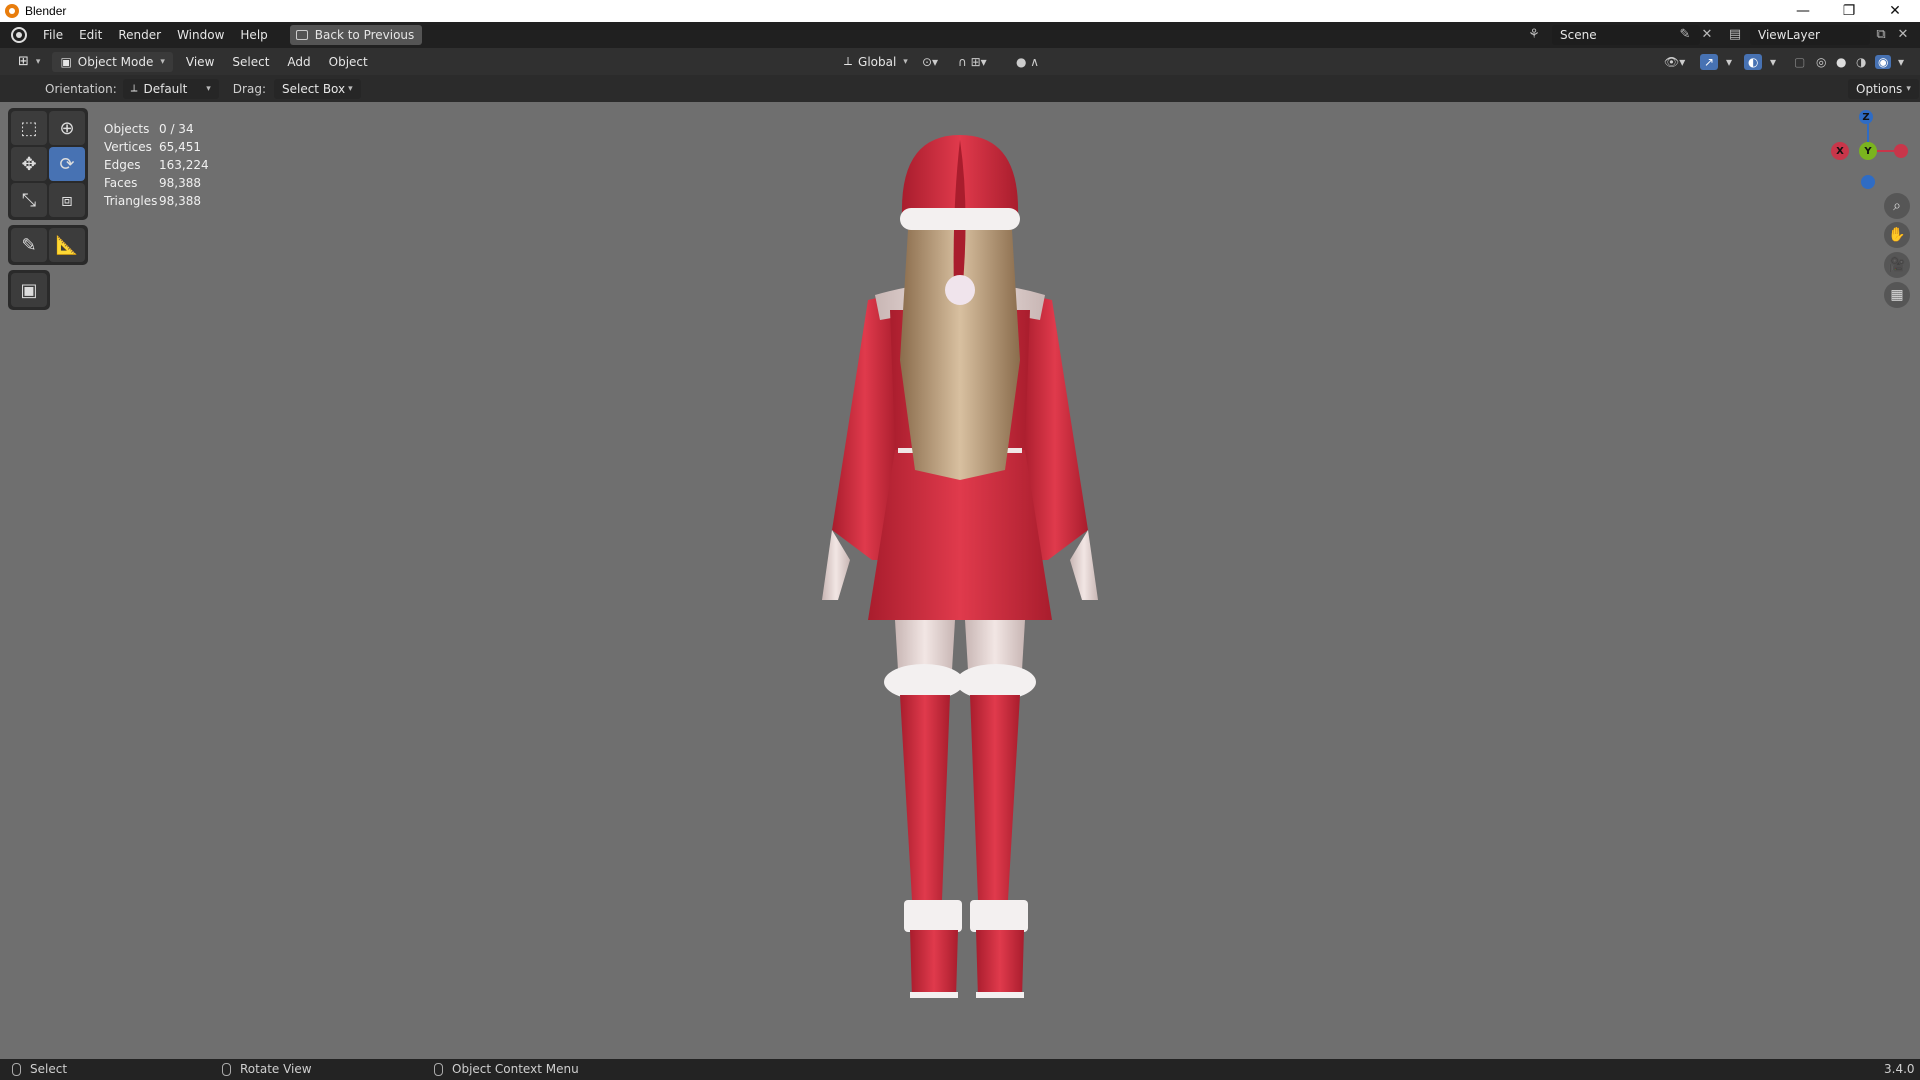  I want to click on options-dropdown: Options ▾, so click(1883, 88).